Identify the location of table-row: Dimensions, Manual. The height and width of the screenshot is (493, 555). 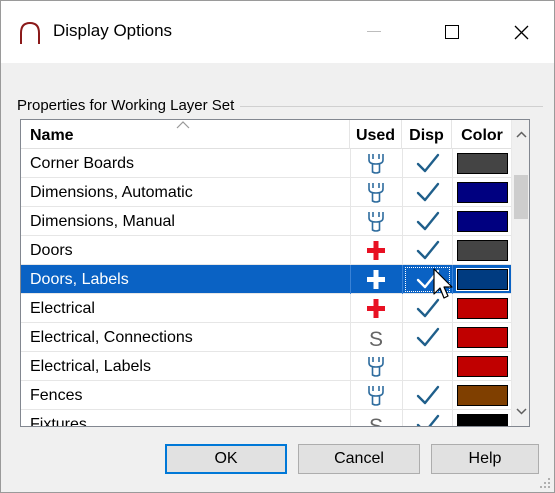
(266, 221).